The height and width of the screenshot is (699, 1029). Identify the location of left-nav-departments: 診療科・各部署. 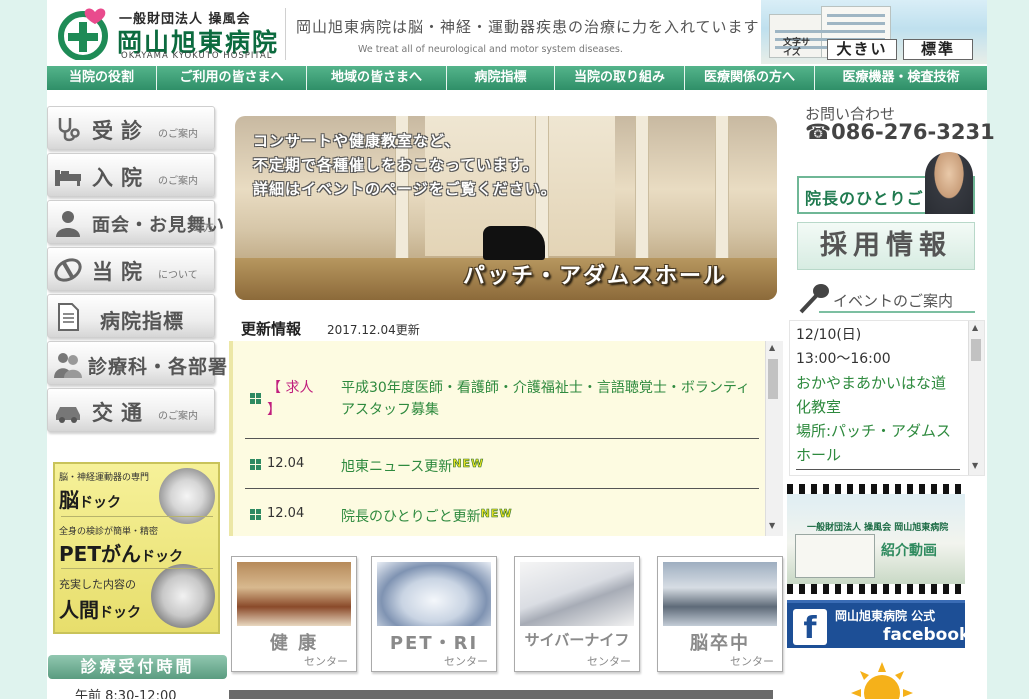
(137, 363).